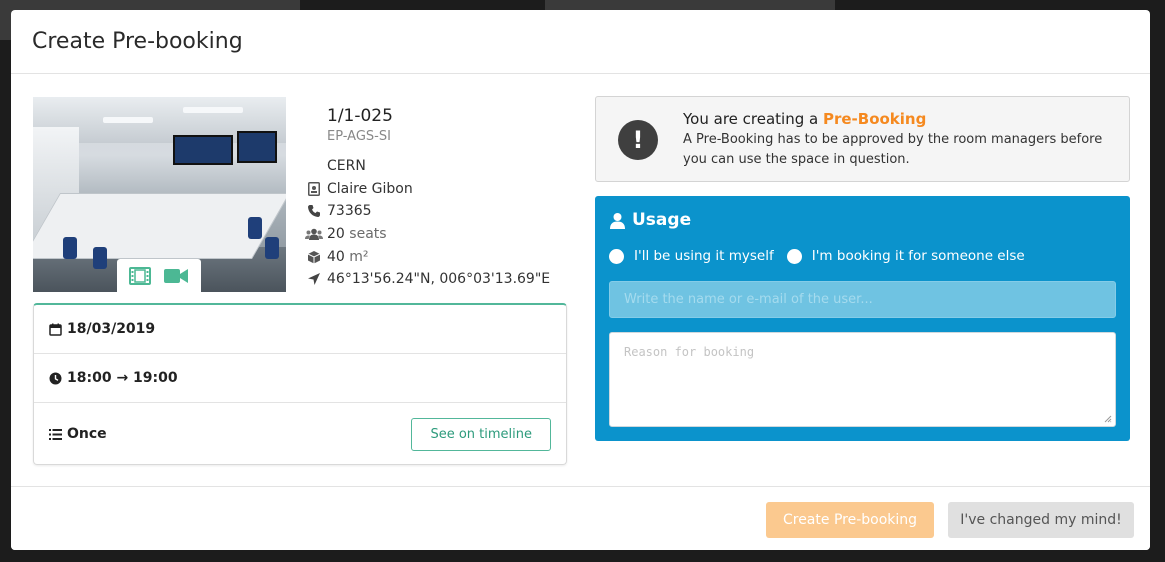 This screenshot has height=562, width=1165. Describe the element at coordinates (55, 378) in the screenshot. I see `clock-icon` at that location.